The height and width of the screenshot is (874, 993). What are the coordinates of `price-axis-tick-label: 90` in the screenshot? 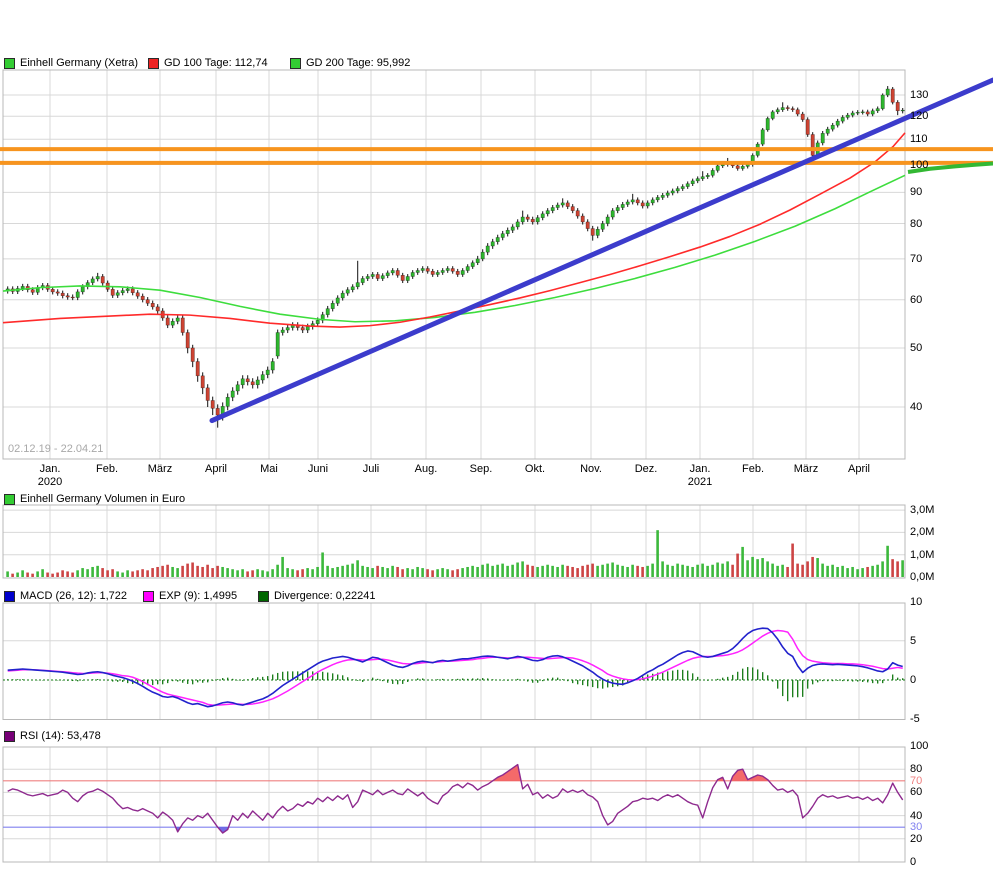 It's located at (916, 192).